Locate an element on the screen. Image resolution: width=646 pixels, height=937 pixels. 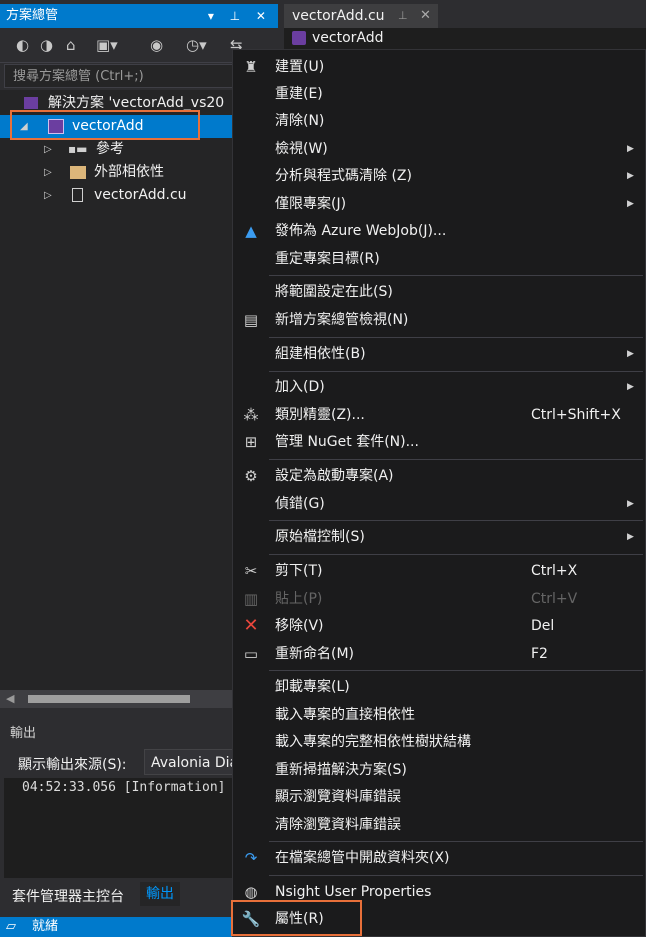
refresh-arrow-icon: ↷ is located at coordinates (251, 858).